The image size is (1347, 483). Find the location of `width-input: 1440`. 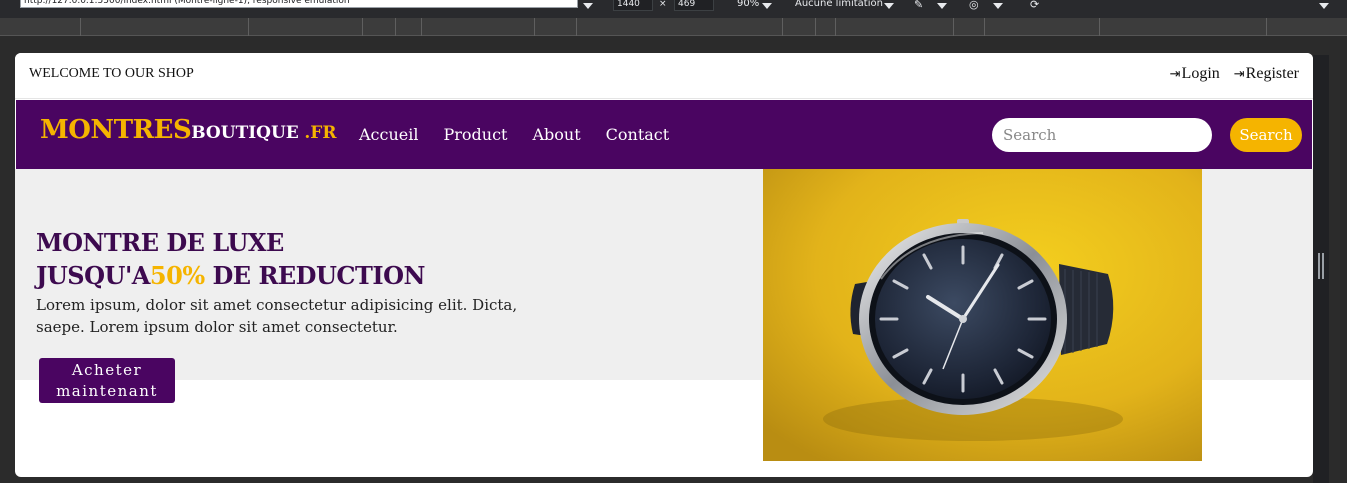

width-input: 1440 is located at coordinates (633, 5).